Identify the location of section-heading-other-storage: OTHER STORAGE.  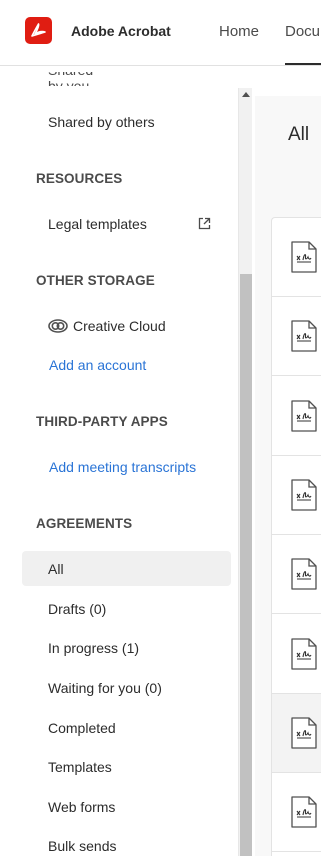
(95, 280).